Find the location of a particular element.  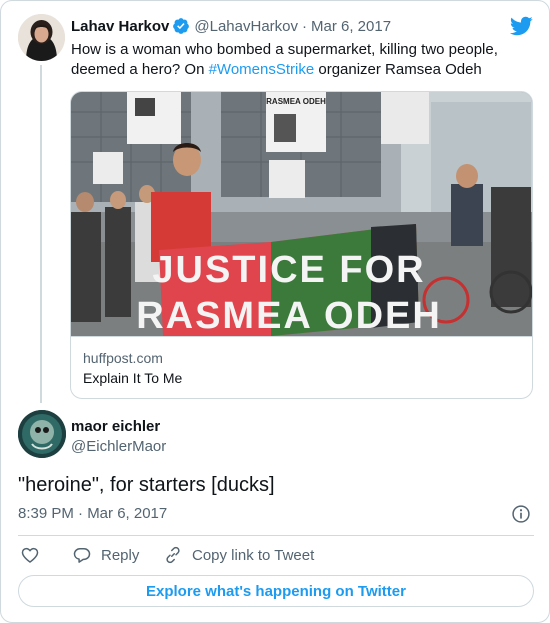

reply-timestamp: 8:39 PM · Mar 6, 2017 is located at coordinates (92, 513).